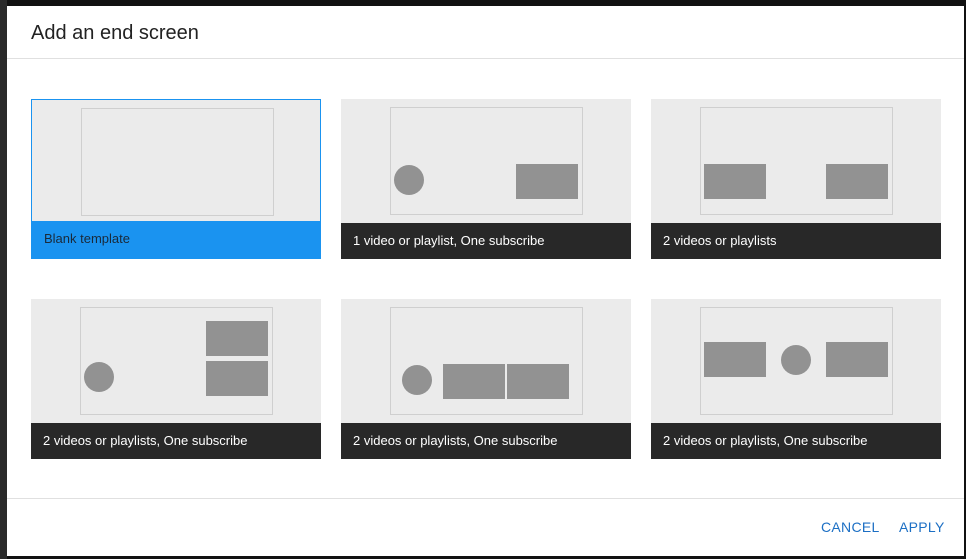  Describe the element at coordinates (485, 32) in the screenshot. I see `dialog-header: Add an end screen` at that location.